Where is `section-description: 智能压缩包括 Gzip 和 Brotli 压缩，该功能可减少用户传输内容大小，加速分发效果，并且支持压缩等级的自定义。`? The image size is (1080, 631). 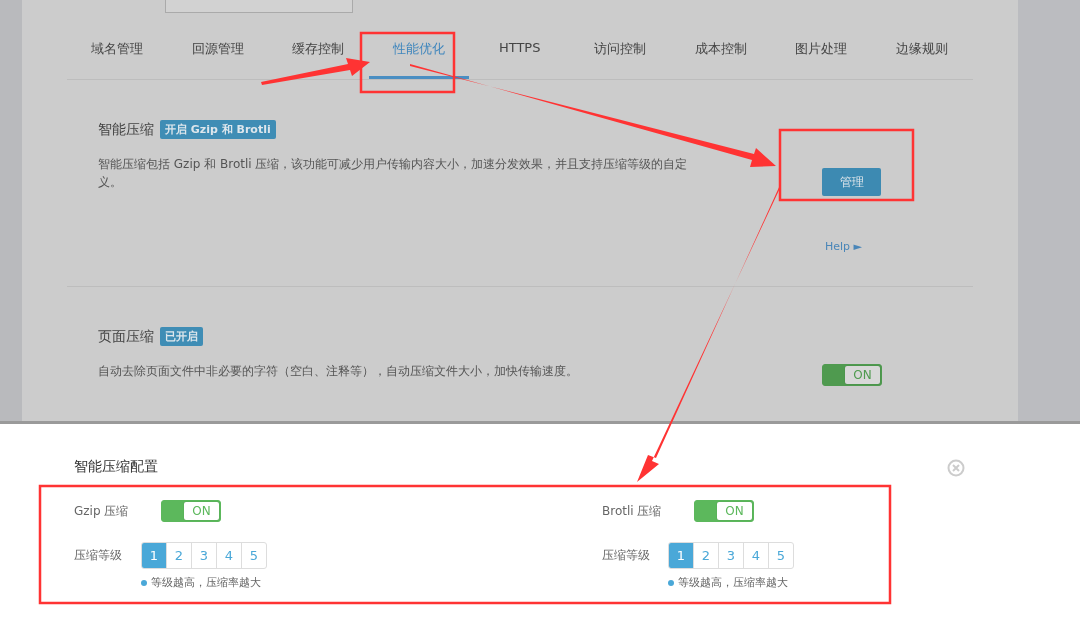 section-description: 智能压缩包括 Gzip 和 Brotli 压缩，该功能可减少用户传输内容大小，加速分发效果，并且支持压缩等级的自定义。 is located at coordinates (393, 173).